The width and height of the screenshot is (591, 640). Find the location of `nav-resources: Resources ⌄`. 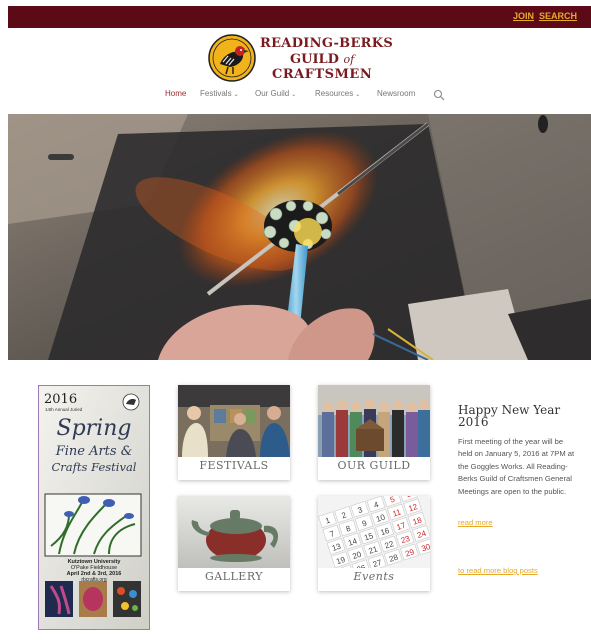

nav-resources: Resources ⌄ is located at coordinates (337, 93).